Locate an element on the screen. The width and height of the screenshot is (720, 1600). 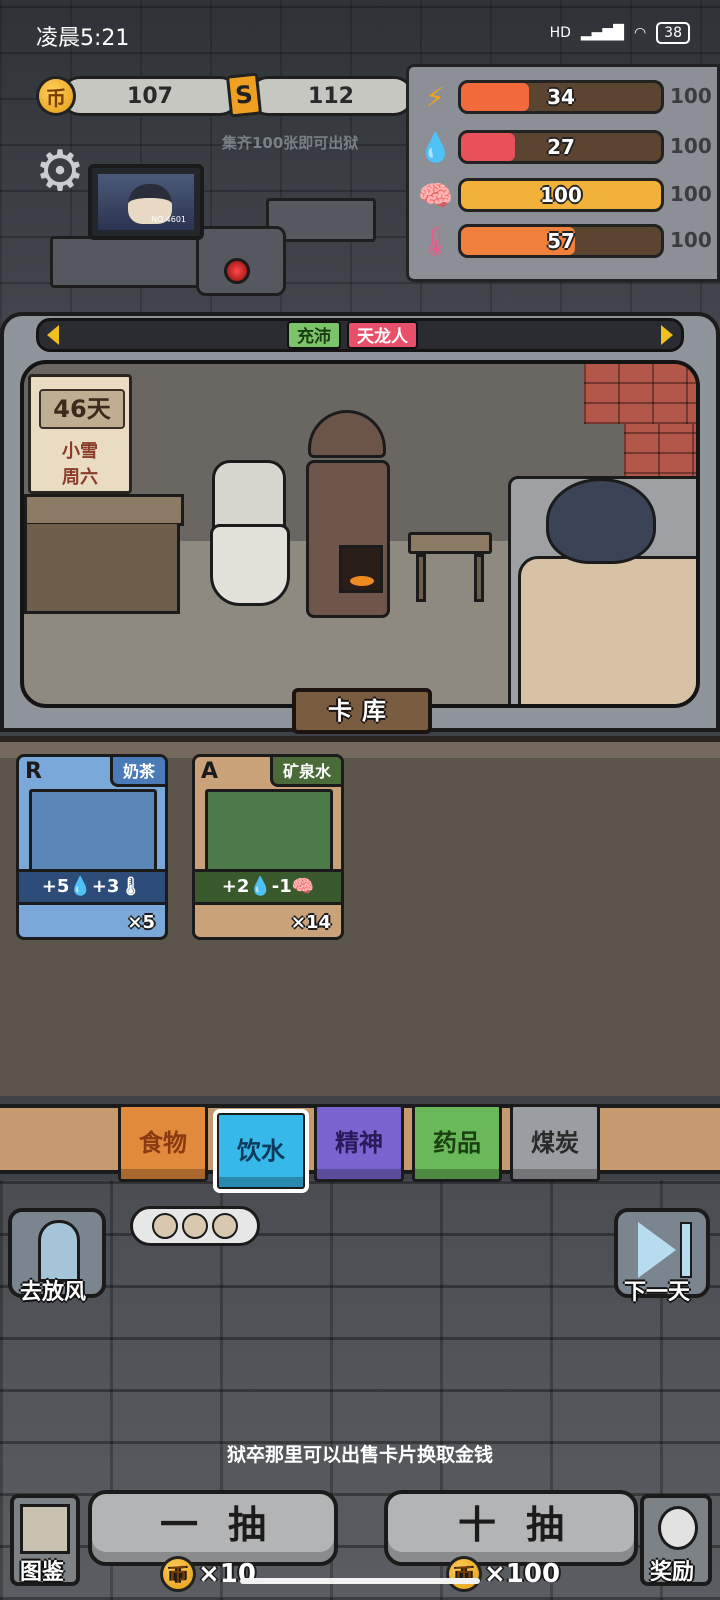
fire-glow is located at coordinates (362, 581).